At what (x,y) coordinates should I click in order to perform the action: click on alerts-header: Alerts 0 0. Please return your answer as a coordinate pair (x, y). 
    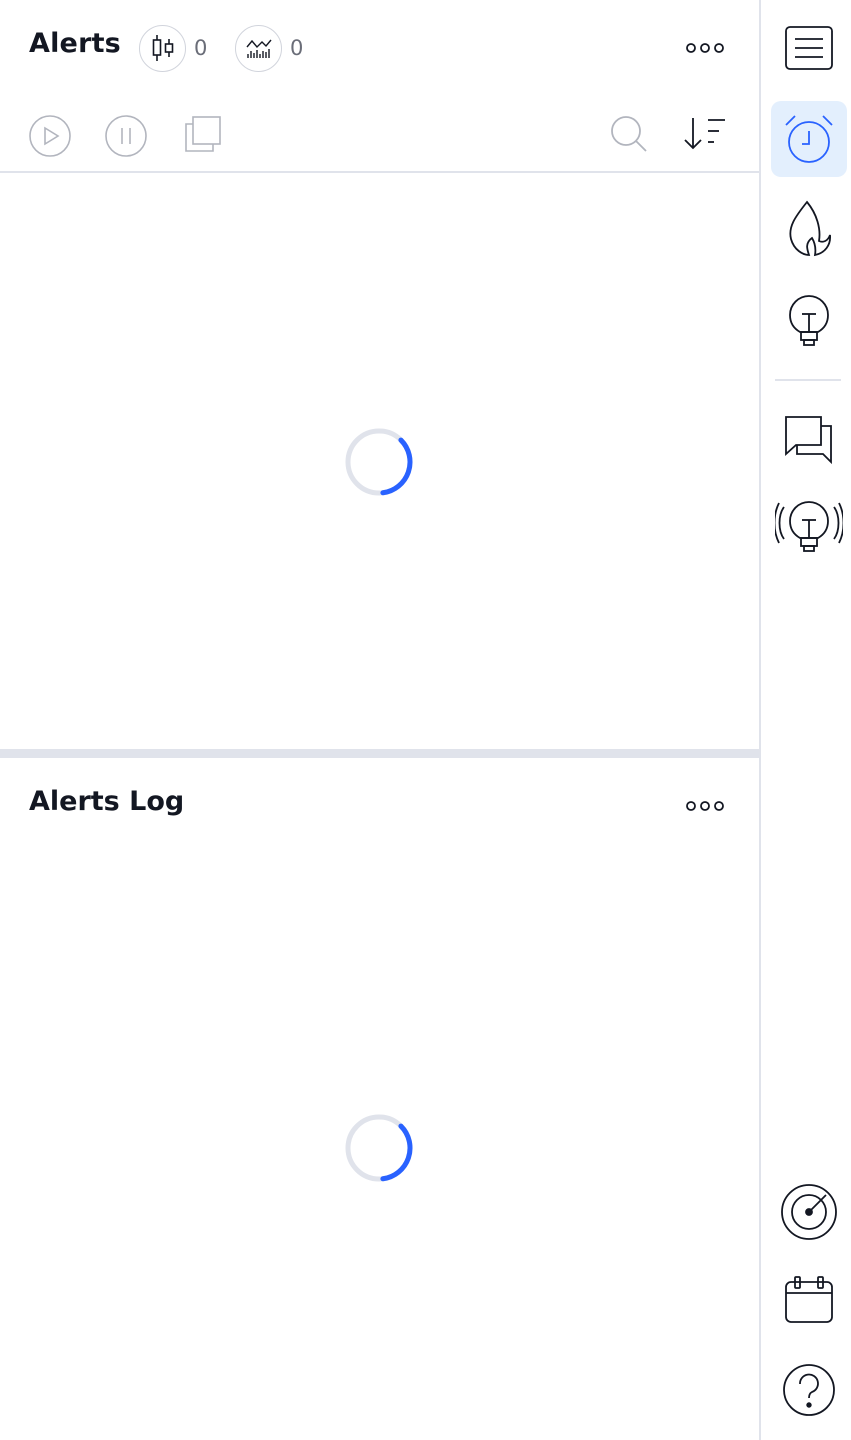
    Looking at the image, I should click on (379, 47).